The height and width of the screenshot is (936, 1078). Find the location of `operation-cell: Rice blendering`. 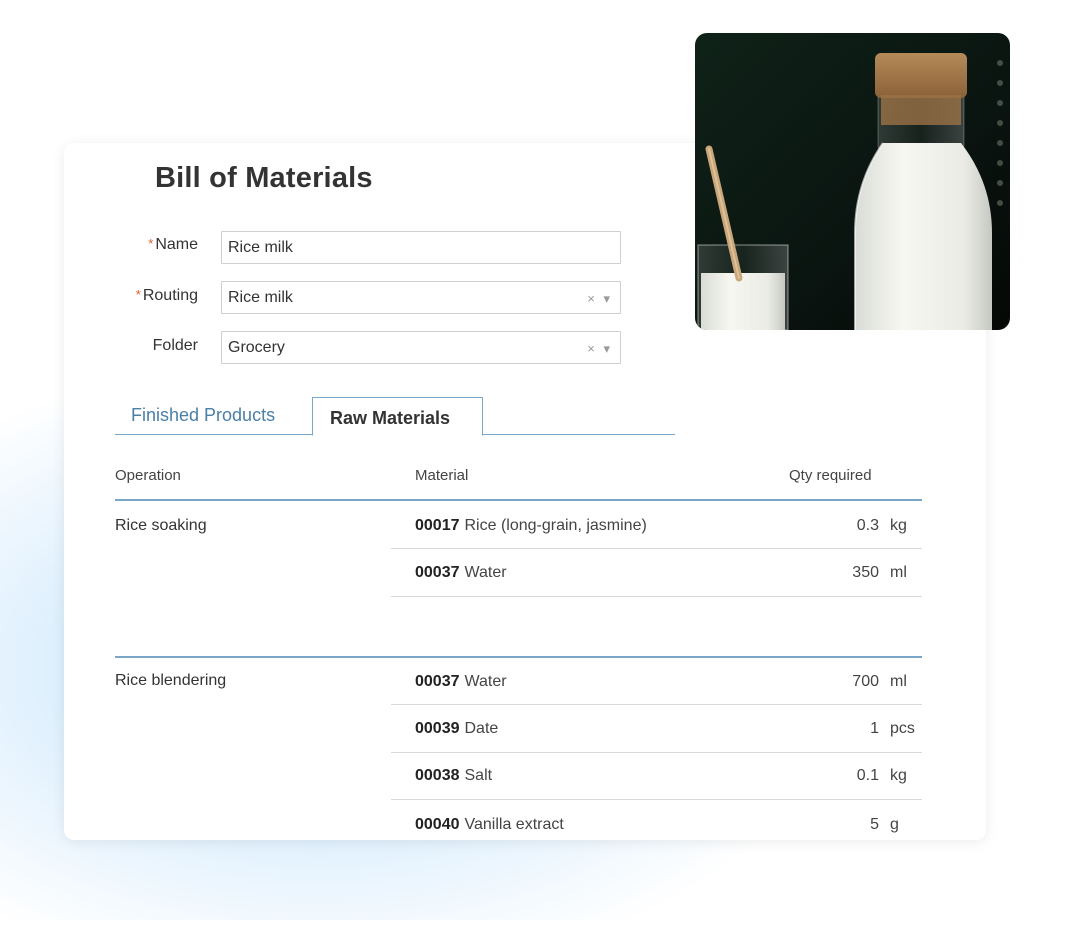

operation-cell: Rice blendering is located at coordinates (171, 680).